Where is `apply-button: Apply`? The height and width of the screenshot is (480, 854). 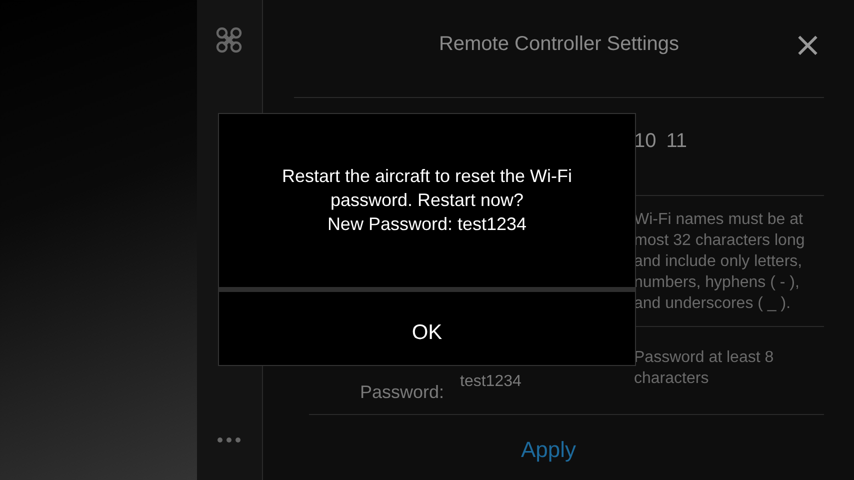 apply-button: Apply is located at coordinates (548, 450).